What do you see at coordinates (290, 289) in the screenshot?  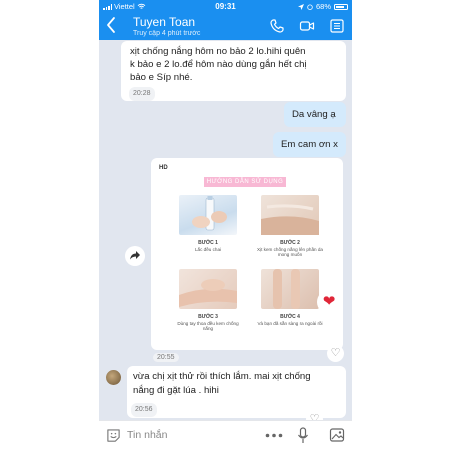 I see `step-4-photo` at bounding box center [290, 289].